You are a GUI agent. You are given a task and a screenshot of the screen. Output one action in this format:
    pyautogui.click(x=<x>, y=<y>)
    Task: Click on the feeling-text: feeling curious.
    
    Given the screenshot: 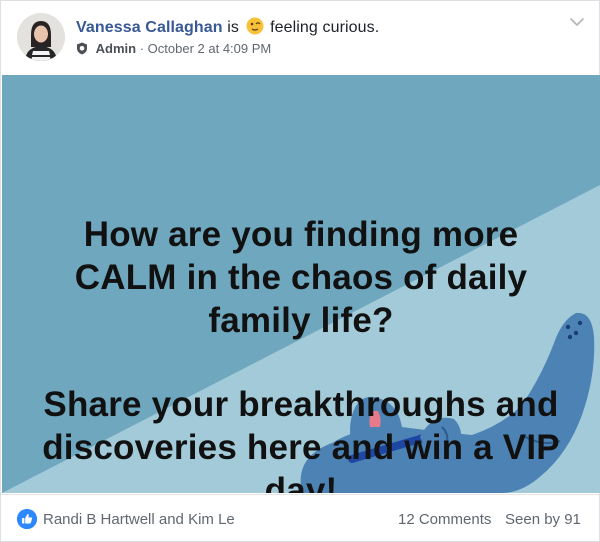 What is the action you would take?
    pyautogui.click(x=325, y=27)
    